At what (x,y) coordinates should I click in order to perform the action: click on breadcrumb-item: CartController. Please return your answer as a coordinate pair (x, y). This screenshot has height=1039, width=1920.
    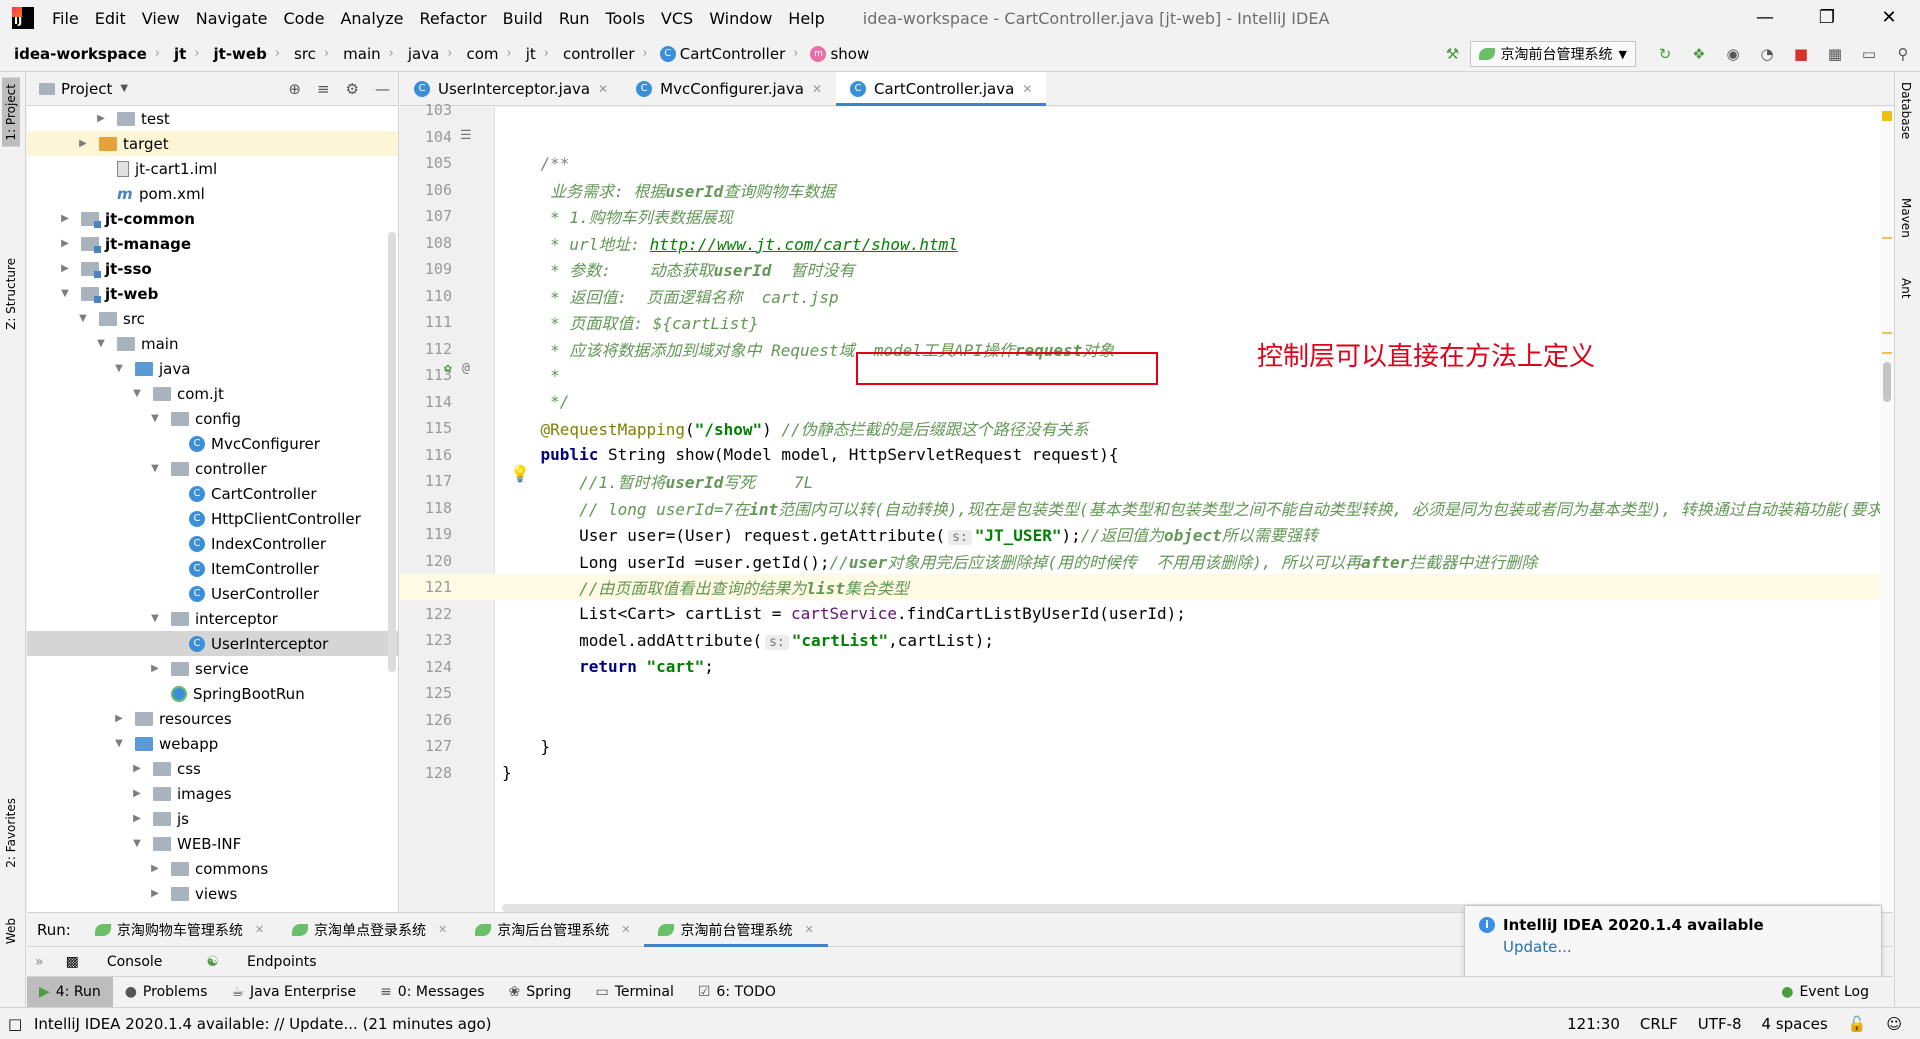
    Looking at the image, I should click on (733, 54).